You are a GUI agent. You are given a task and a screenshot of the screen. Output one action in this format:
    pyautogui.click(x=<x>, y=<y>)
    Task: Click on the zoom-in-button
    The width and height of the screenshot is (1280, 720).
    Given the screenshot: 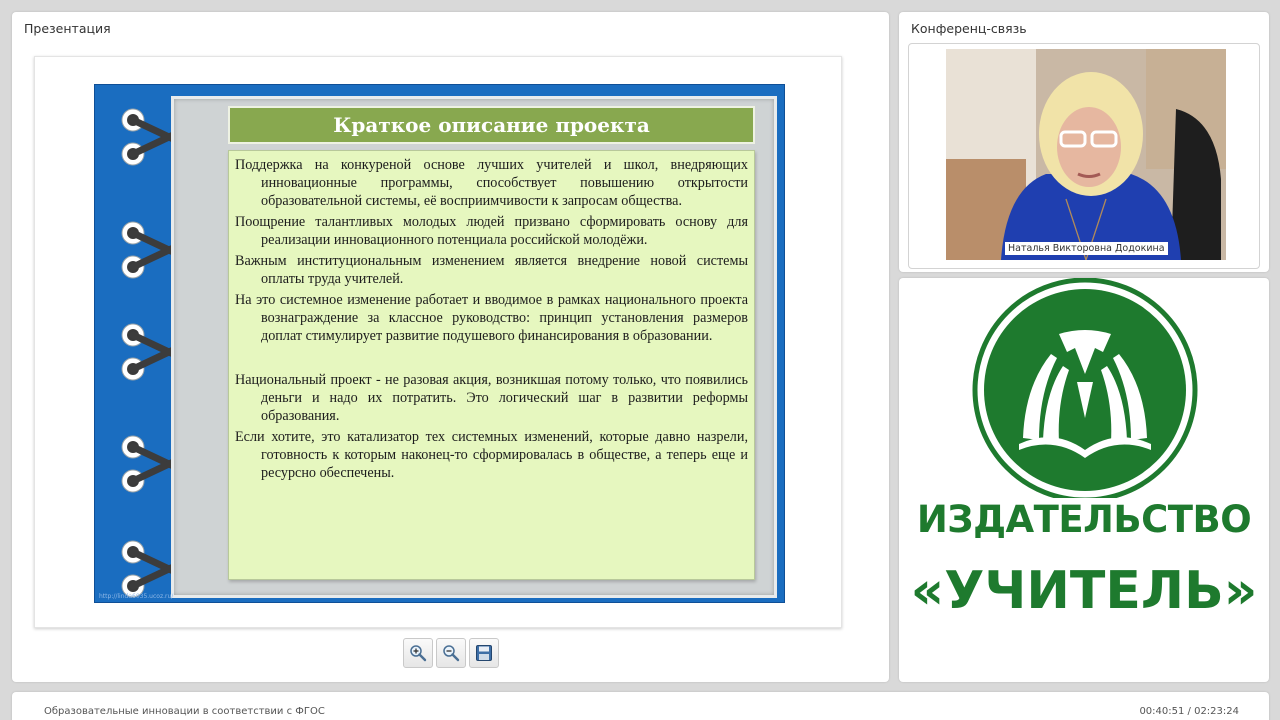 What is the action you would take?
    pyautogui.click(x=418, y=653)
    